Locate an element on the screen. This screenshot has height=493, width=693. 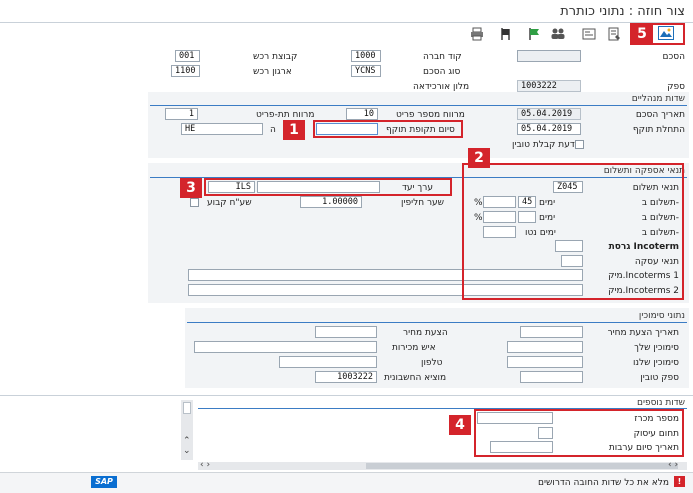
fixed-rate-label: שע"ח קבוע is located at coordinates (229, 203).